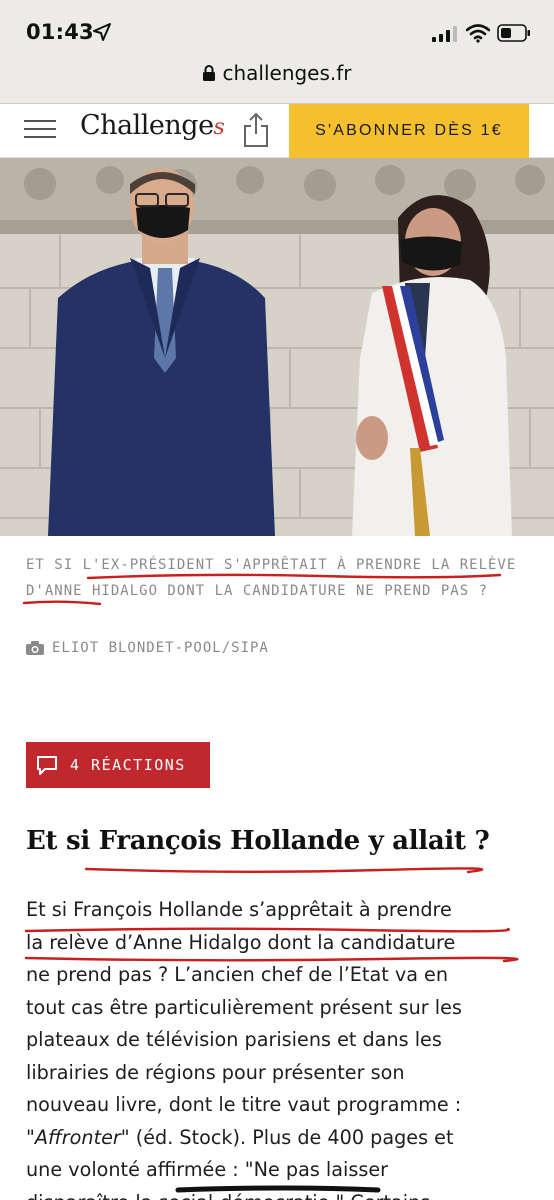  I want to click on body-line: une volonté affirmée : "Ne pas laisser, so click(207, 1169).